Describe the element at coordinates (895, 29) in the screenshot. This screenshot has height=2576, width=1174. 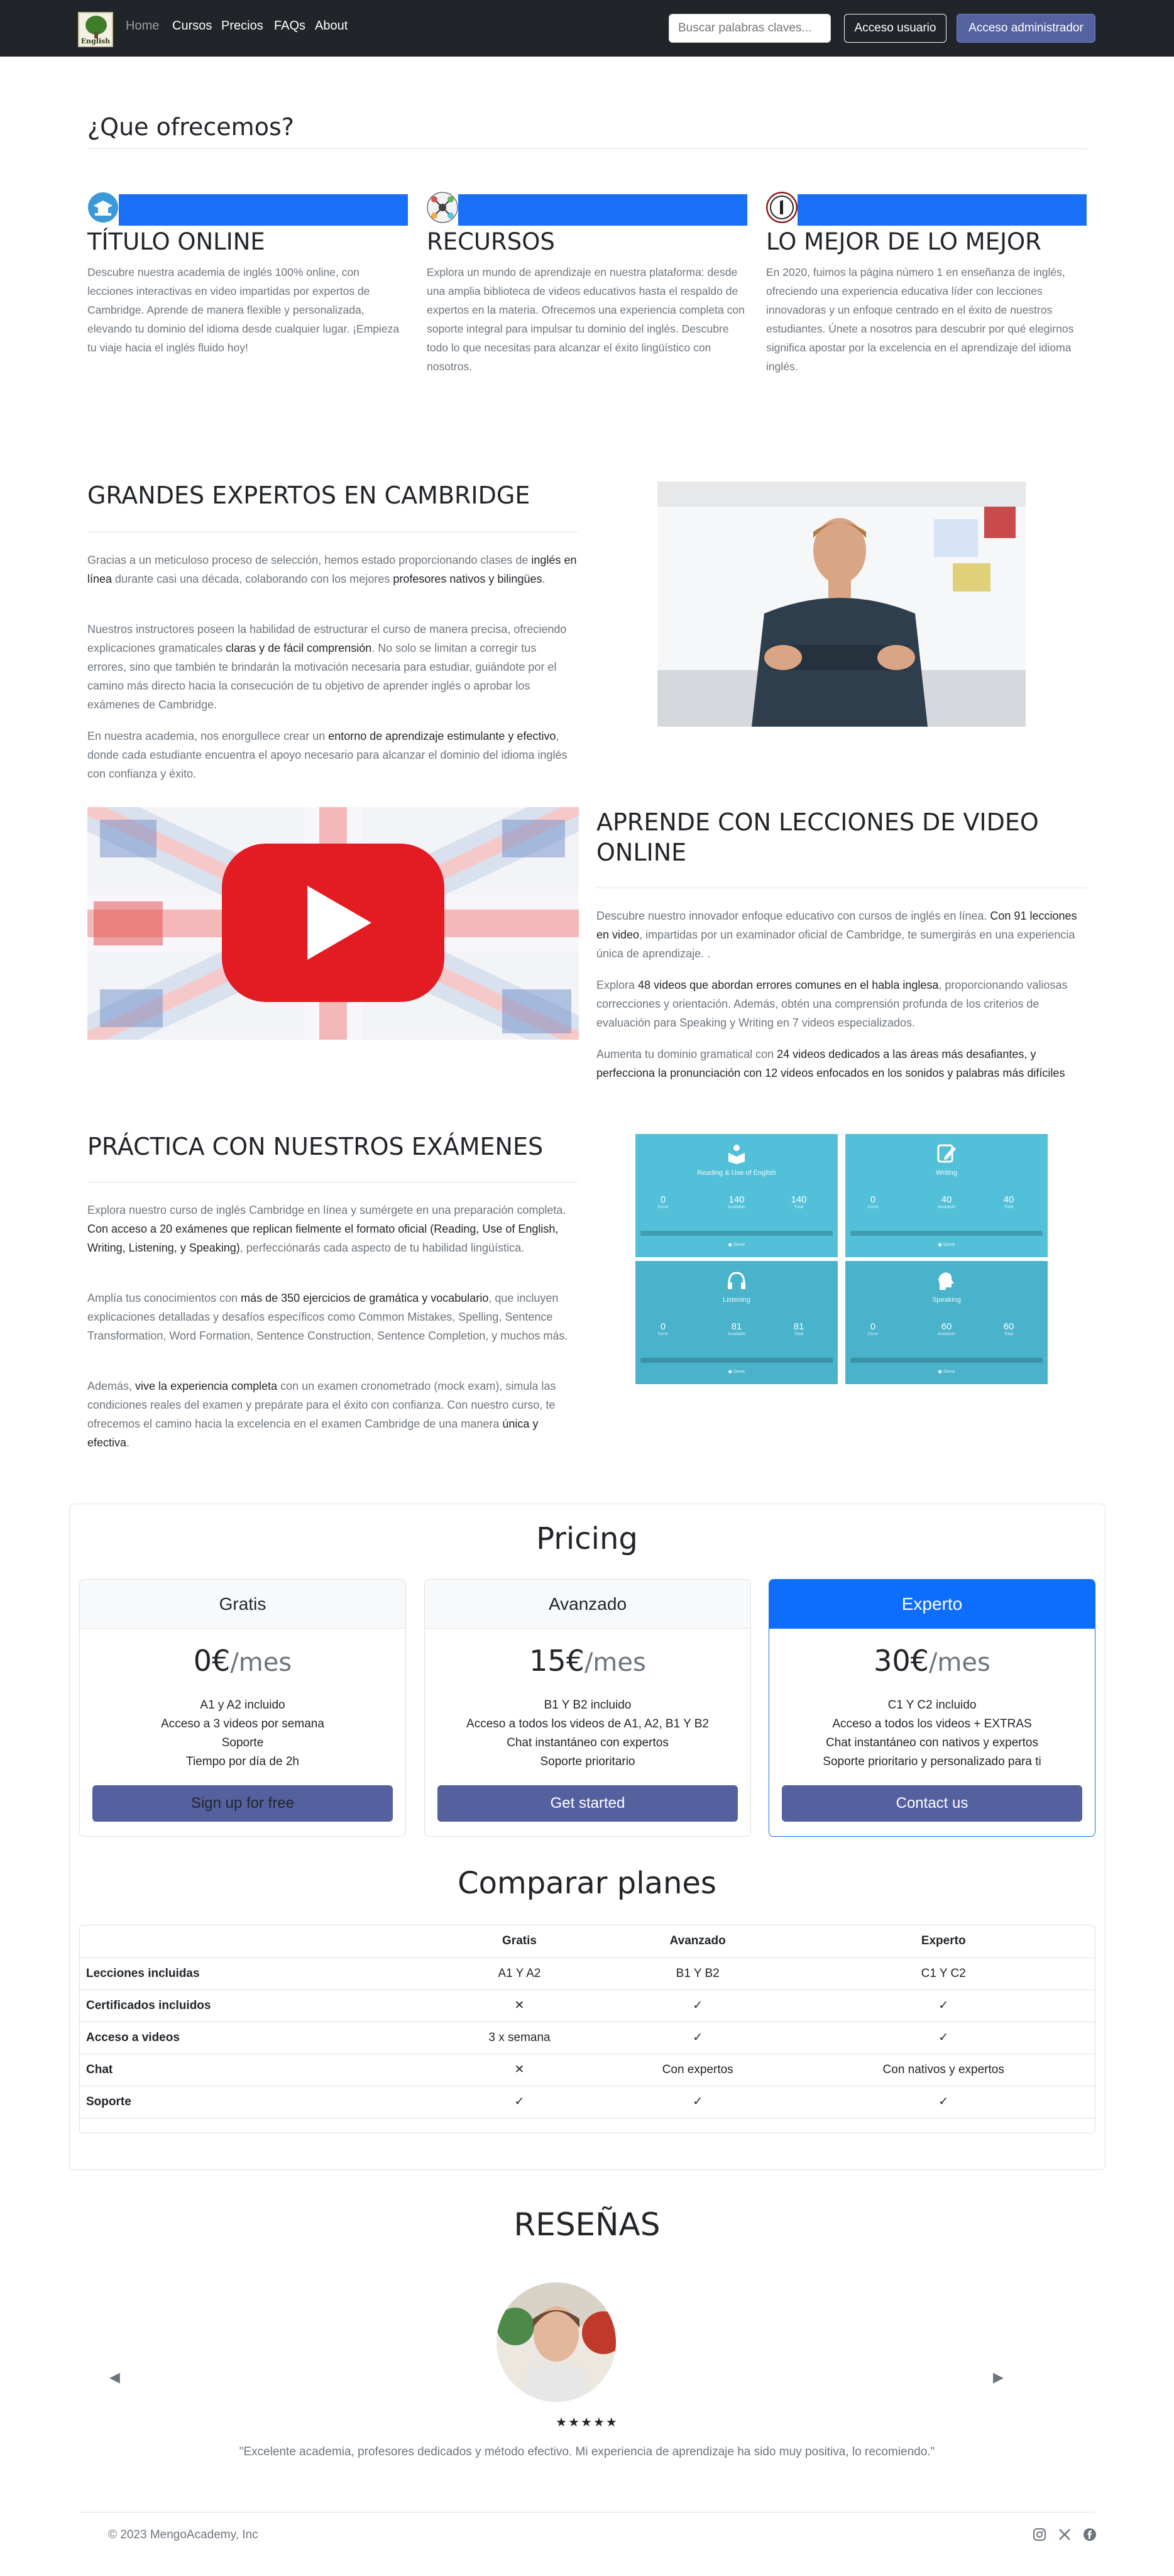
I see `user-login-button: Acceso usuario` at that location.